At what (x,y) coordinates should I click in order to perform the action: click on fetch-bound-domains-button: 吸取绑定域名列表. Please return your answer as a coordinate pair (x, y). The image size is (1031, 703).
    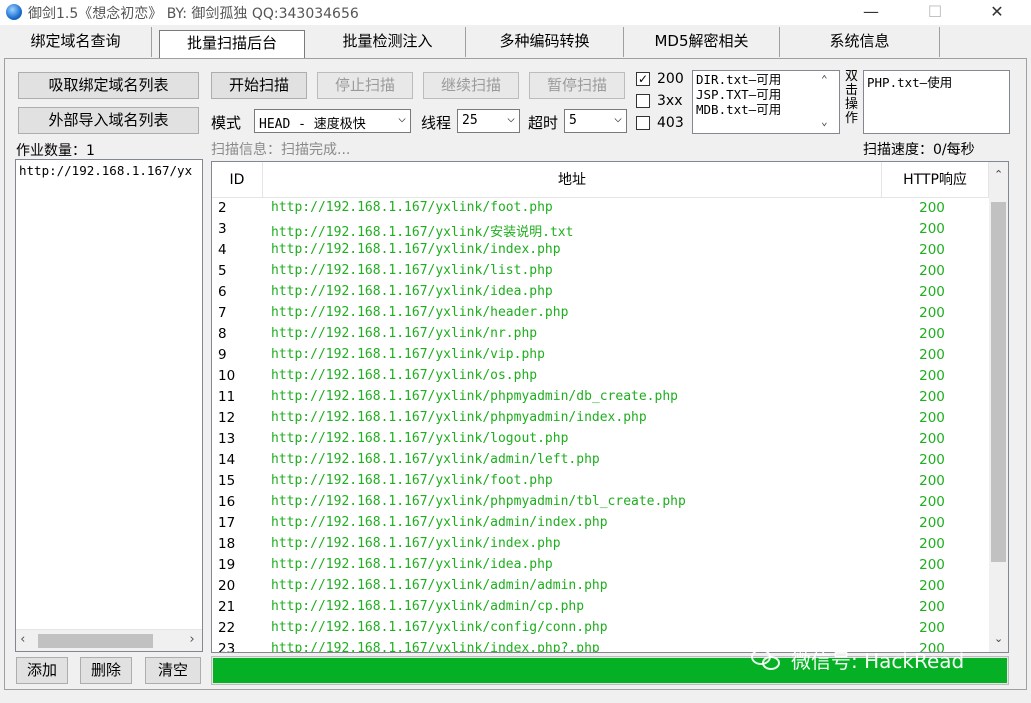
    Looking at the image, I should click on (108, 85).